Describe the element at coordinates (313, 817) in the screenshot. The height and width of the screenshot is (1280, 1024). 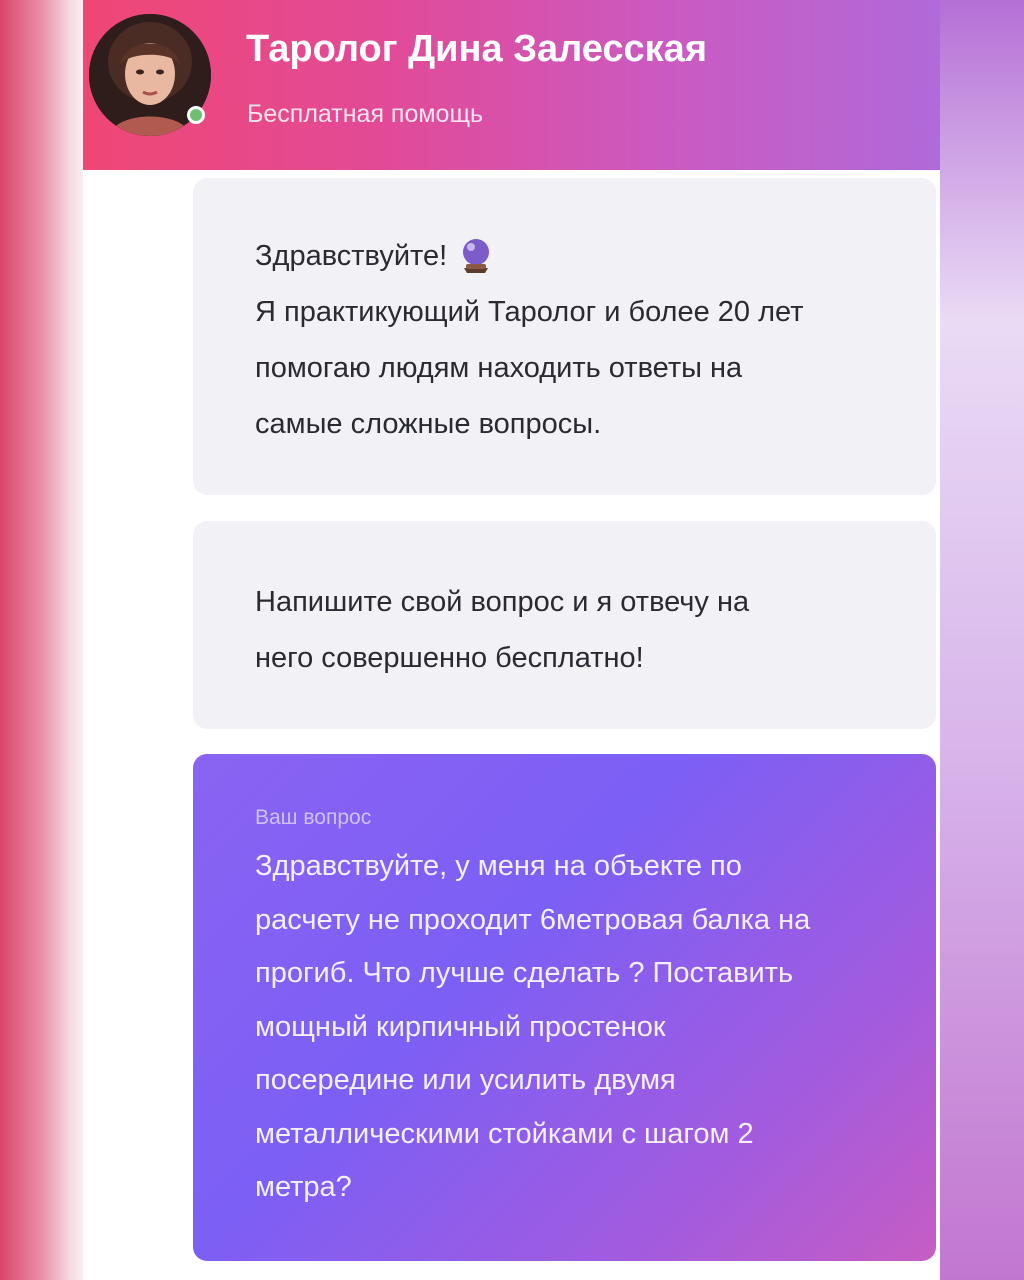
I see `question-label: Ваш вопрос` at that location.